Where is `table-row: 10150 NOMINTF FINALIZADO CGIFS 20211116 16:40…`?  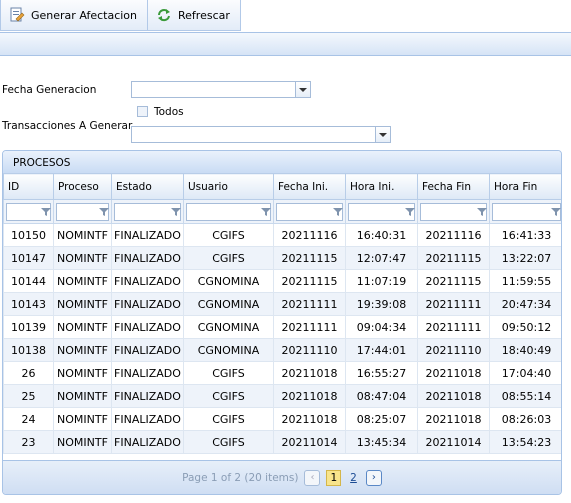 table-row: 10150 NOMINTF FINALIZADO CGIFS 20211116 16:40… is located at coordinates (282, 235).